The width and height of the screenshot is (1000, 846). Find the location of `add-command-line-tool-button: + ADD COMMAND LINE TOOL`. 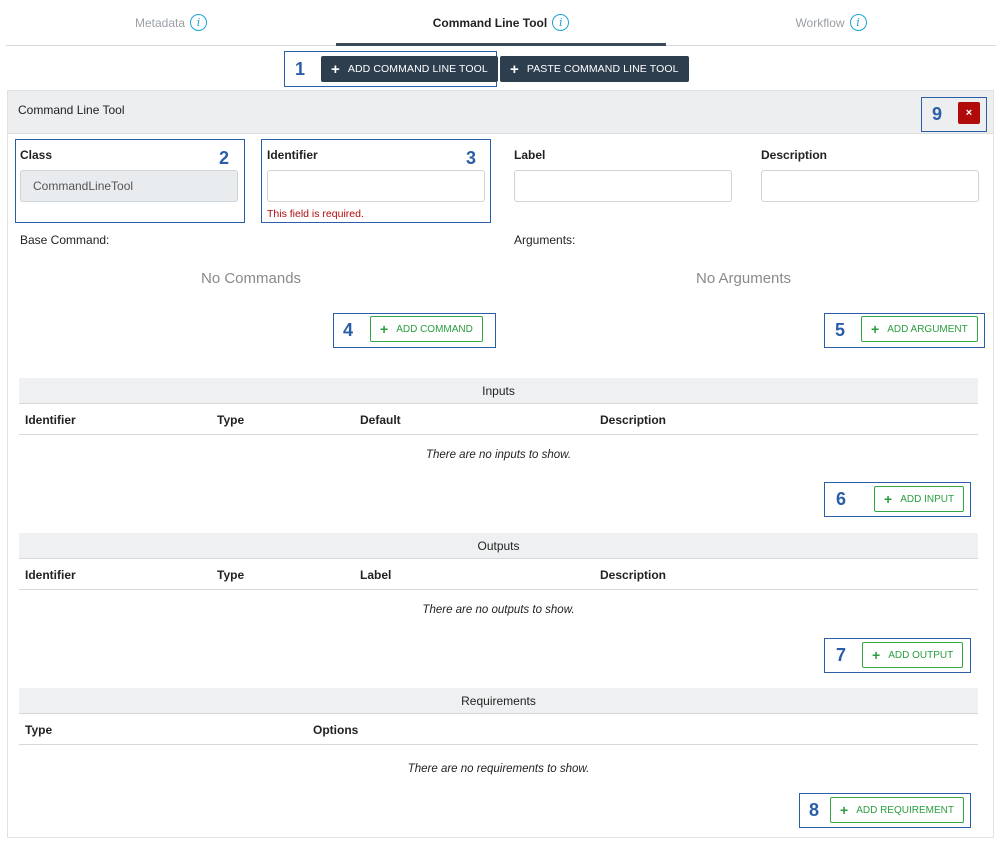

add-command-line-tool-button: + ADD COMMAND LINE TOOL is located at coordinates (409, 69).